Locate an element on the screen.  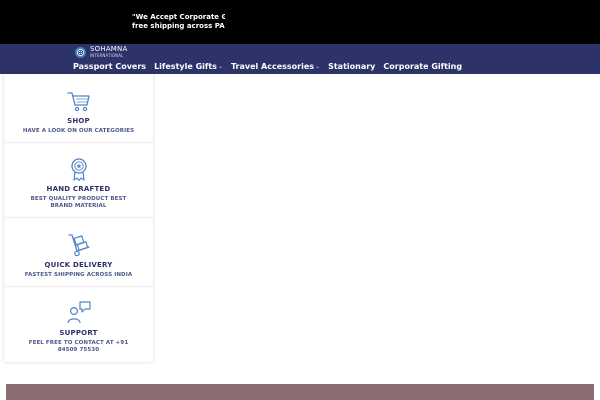
feature-title: SHOP is located at coordinates (78, 121).